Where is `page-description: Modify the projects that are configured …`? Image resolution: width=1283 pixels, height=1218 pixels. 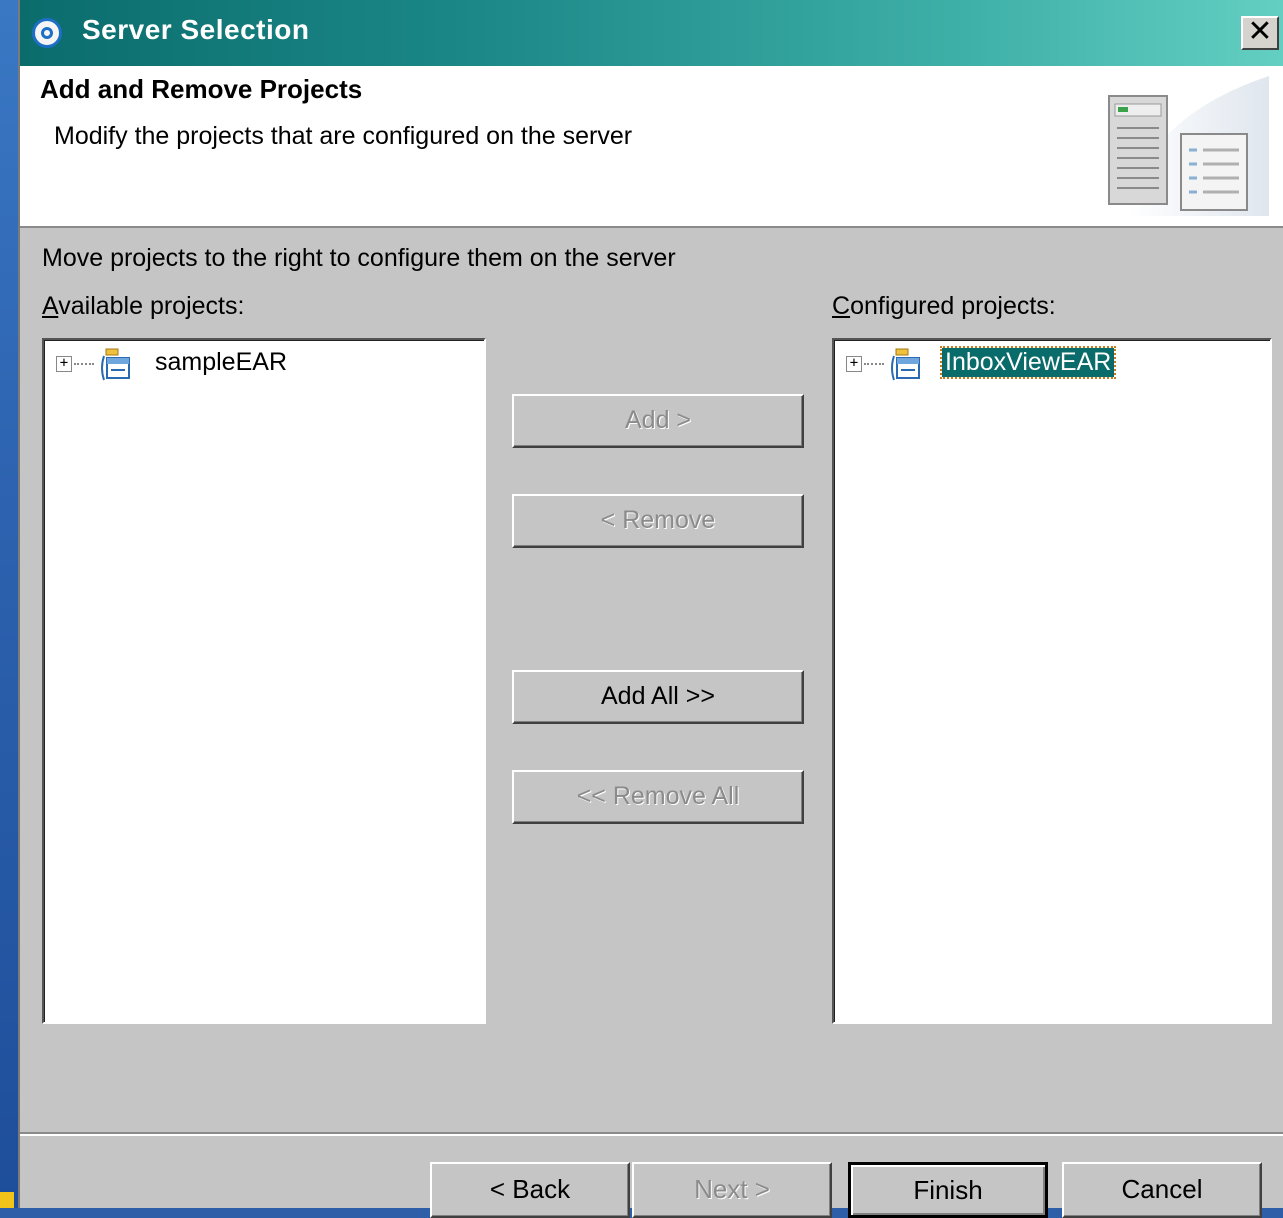
page-description: Modify the projects that are configured … is located at coordinates (343, 136).